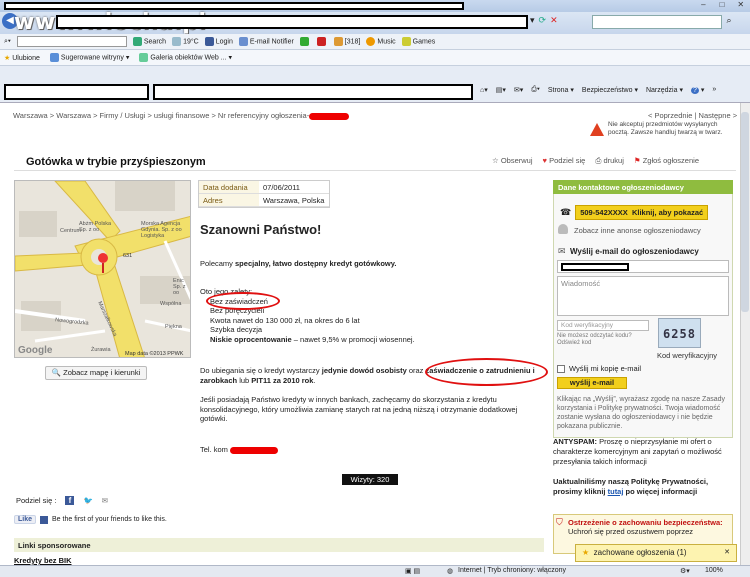 The height and width of the screenshot is (577, 750). I want to click on date-label: Data dodania, so click(229, 187).